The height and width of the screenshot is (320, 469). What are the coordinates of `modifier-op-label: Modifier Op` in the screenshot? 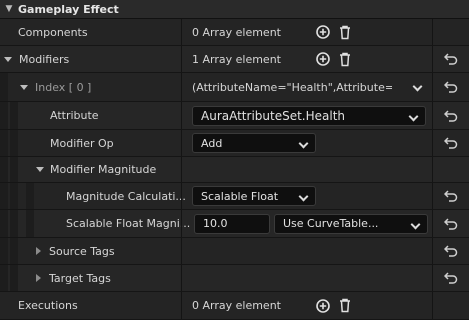 It's located at (82, 143).